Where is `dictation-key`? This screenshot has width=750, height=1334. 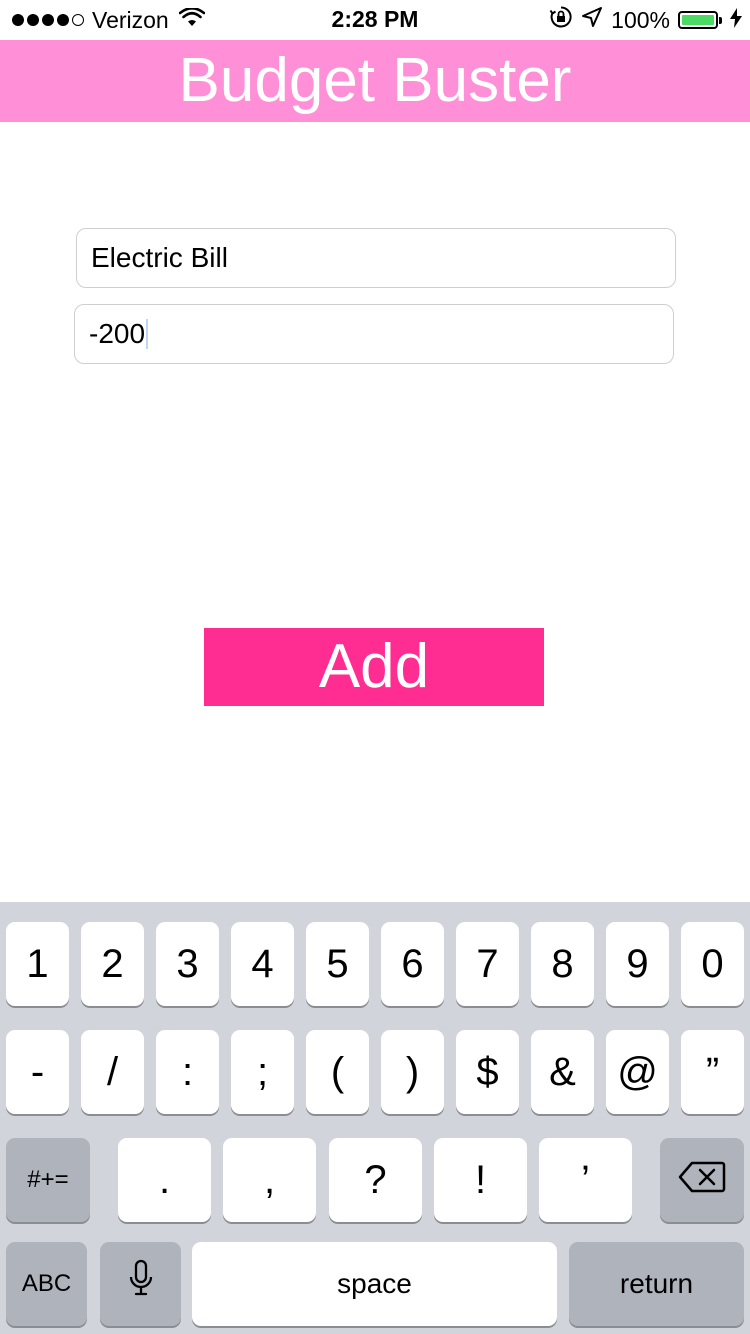
dictation-key is located at coordinates (140, 1284).